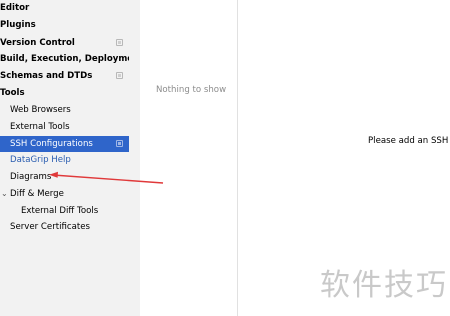 The height and width of the screenshot is (316, 450). What do you see at coordinates (18, 25) in the screenshot?
I see `sidebar-item-label: Plugins` at bounding box center [18, 25].